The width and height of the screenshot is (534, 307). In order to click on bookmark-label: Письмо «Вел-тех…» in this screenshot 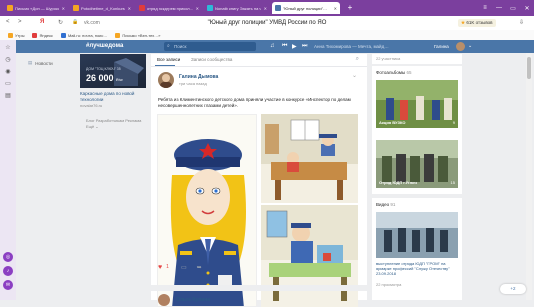, I will do `click(141, 35)`.